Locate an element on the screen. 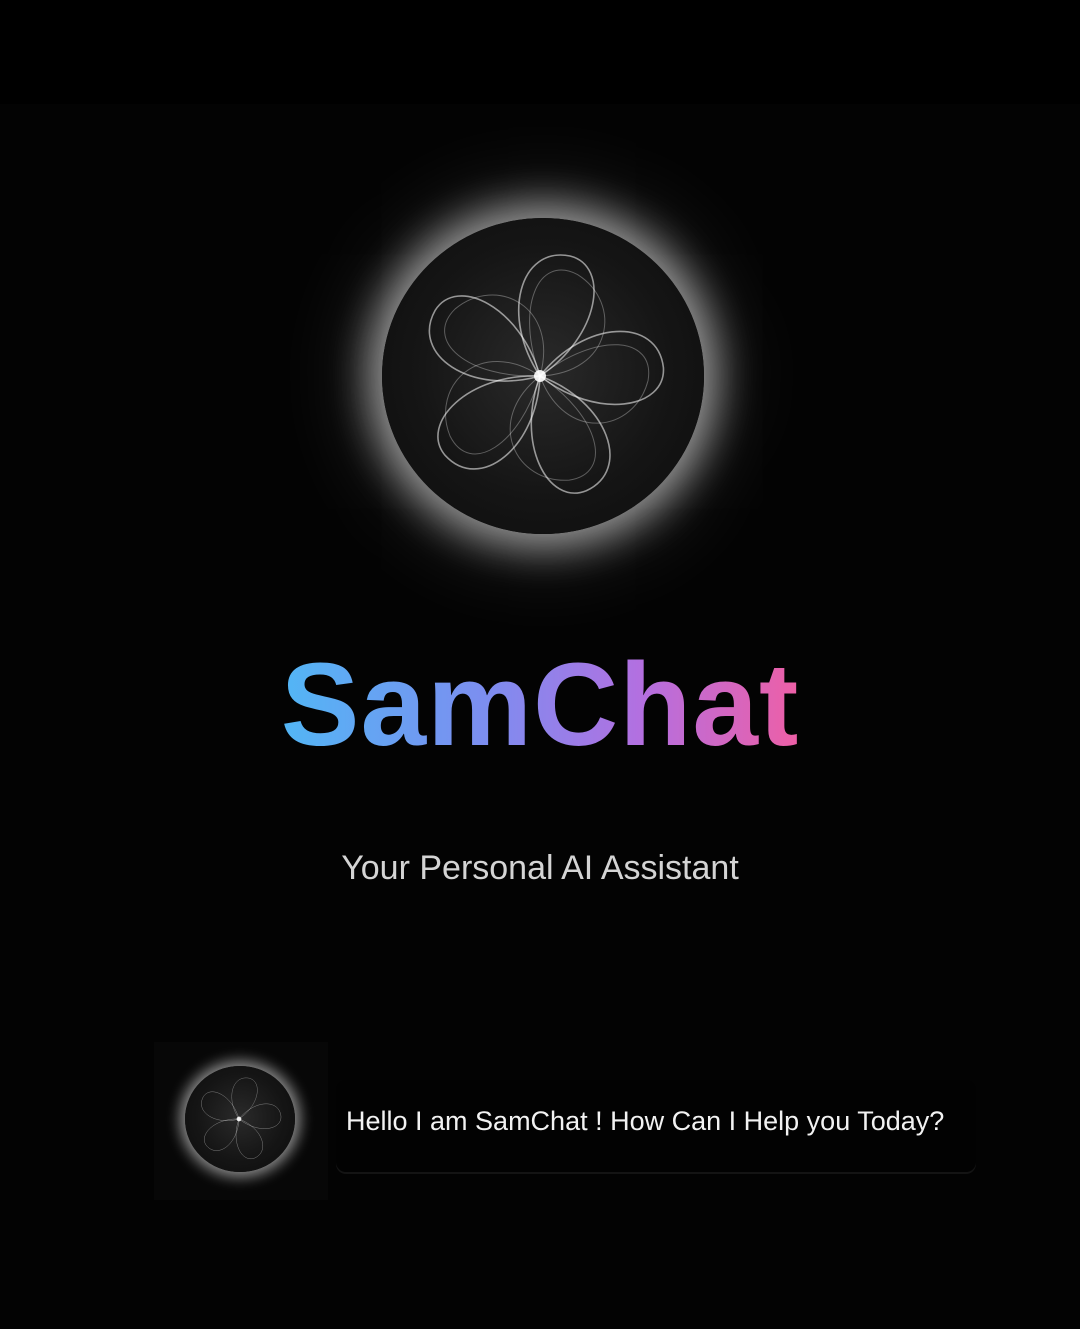 The height and width of the screenshot is (1329, 1080). app-subtitle: Your Personal AI Assistant is located at coordinates (540, 868).